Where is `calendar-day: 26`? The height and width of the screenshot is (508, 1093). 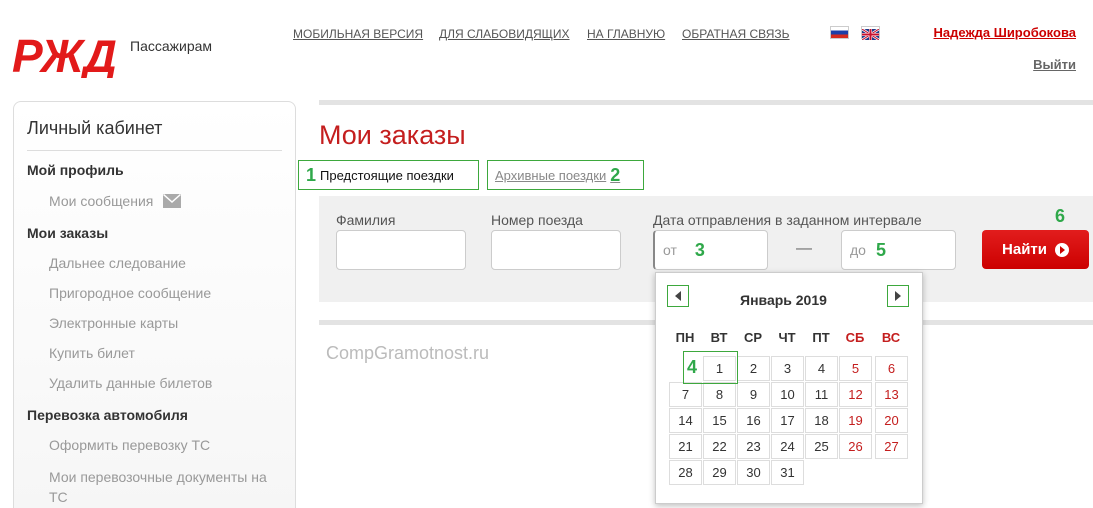
calendar-day: 26 is located at coordinates (855, 446).